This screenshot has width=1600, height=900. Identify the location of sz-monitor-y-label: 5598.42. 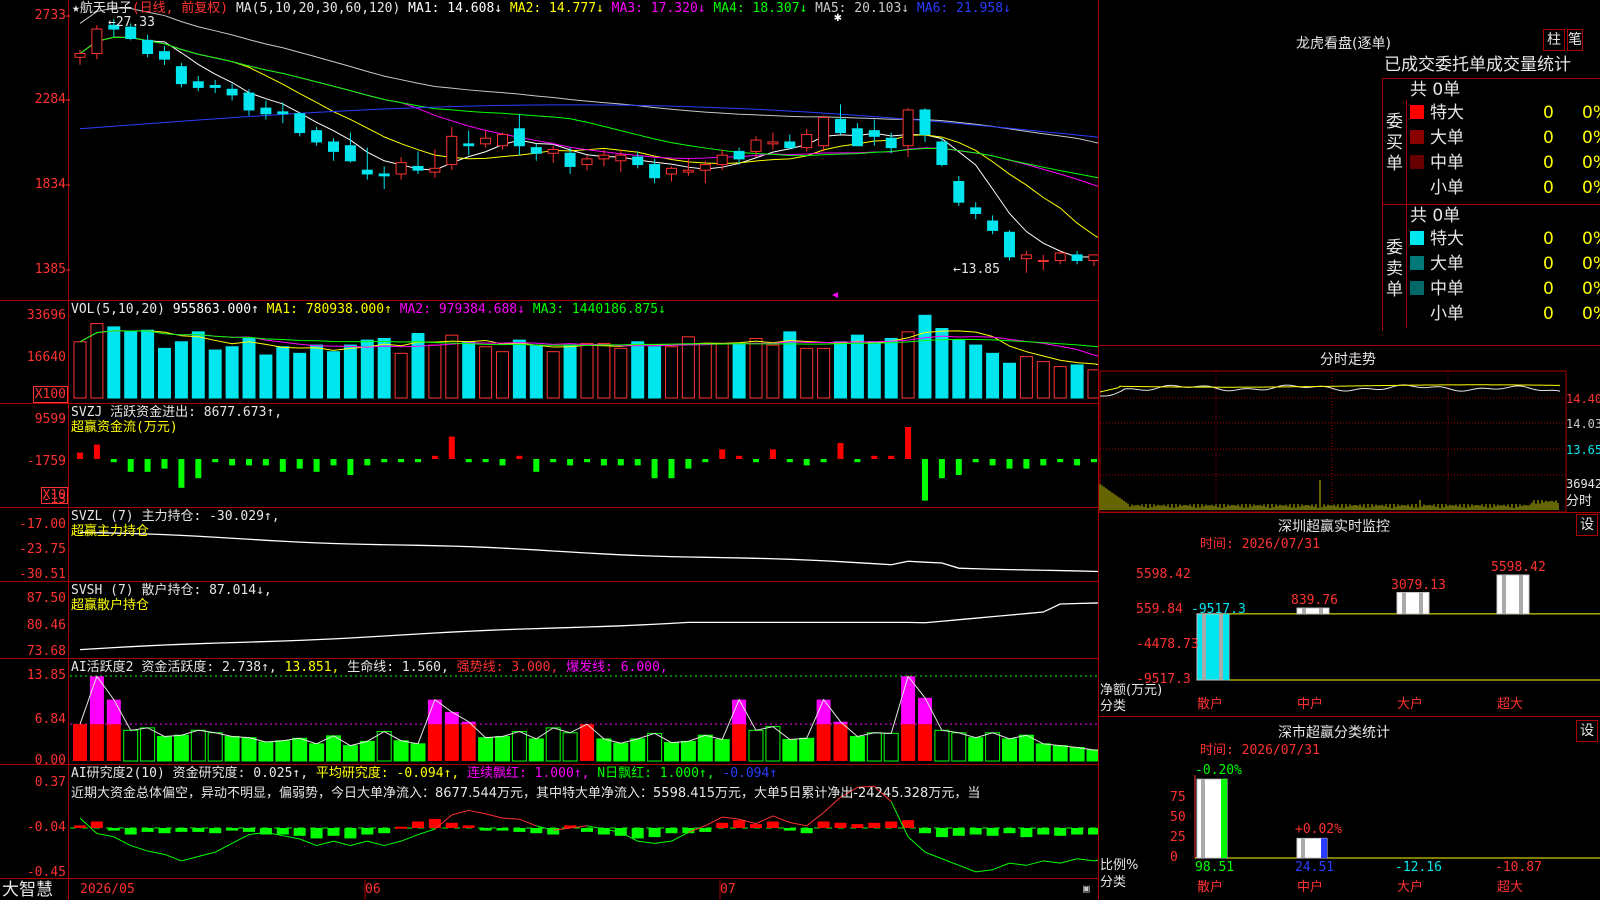
(1163, 574).